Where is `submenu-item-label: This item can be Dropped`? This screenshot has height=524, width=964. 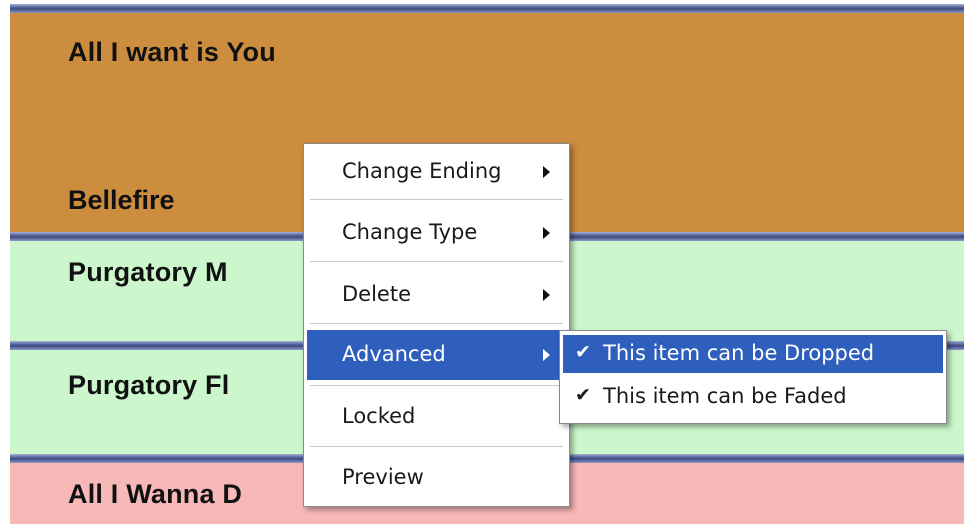 submenu-item-label: This item can be Dropped is located at coordinates (739, 353).